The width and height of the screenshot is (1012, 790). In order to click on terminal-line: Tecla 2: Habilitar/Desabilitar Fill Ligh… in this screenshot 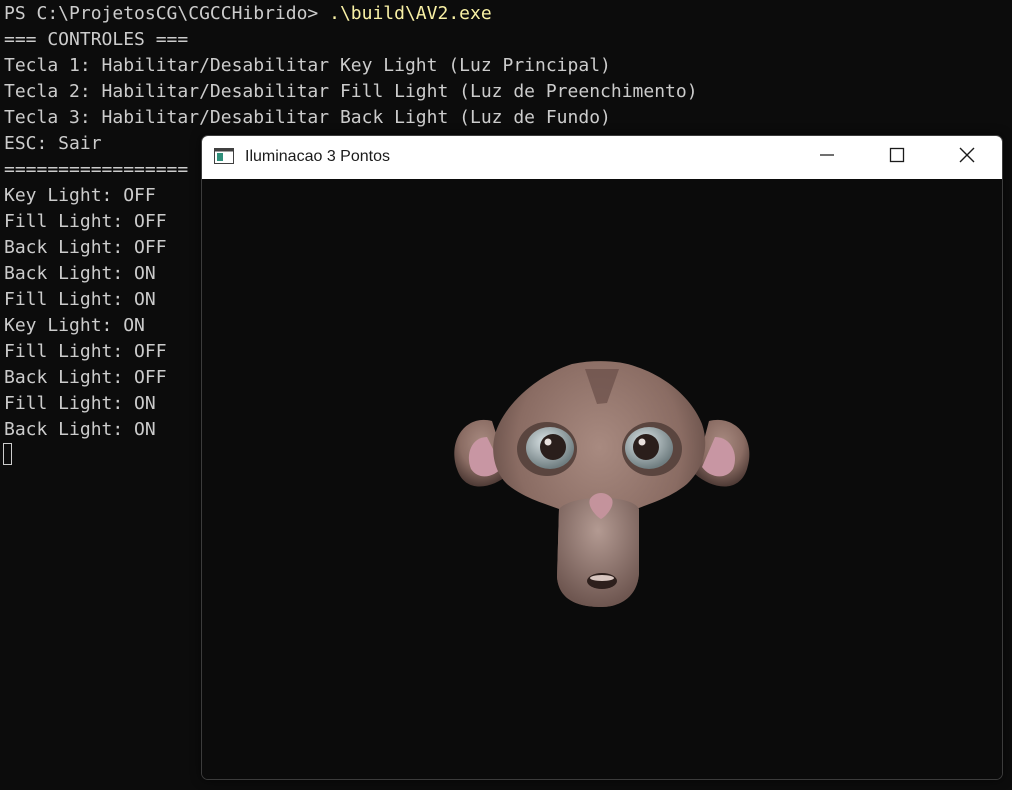, I will do `click(351, 91)`.